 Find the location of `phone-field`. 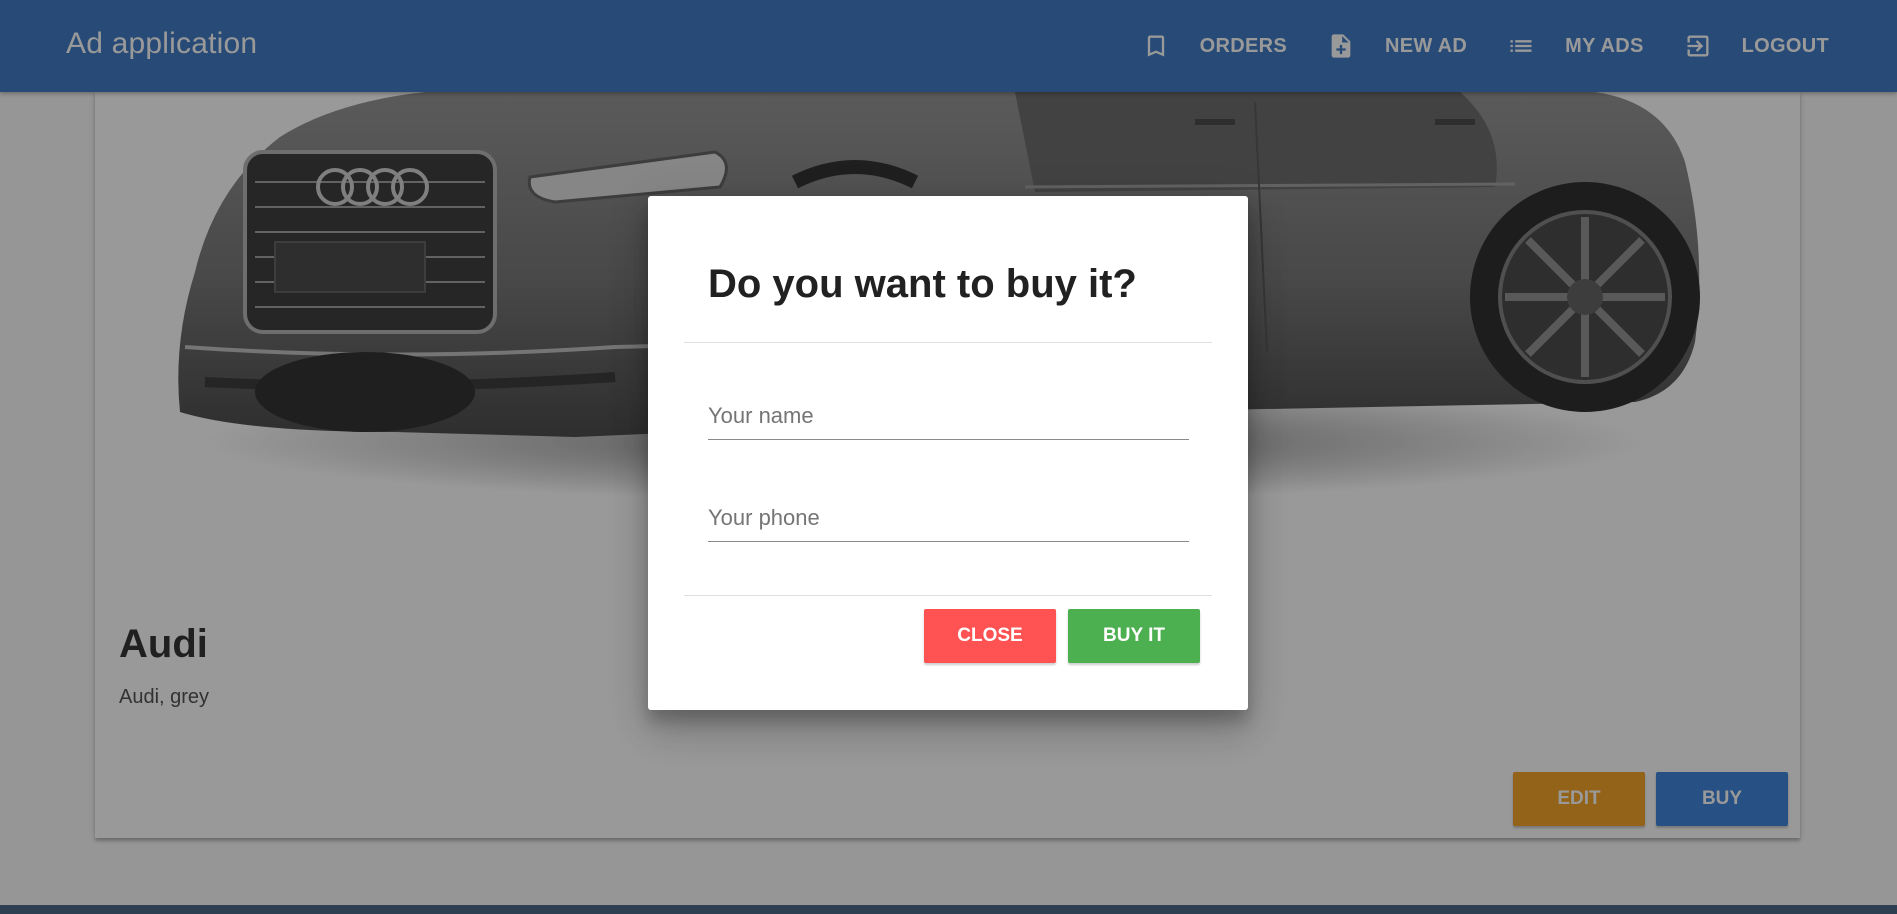

phone-field is located at coordinates (948, 524).